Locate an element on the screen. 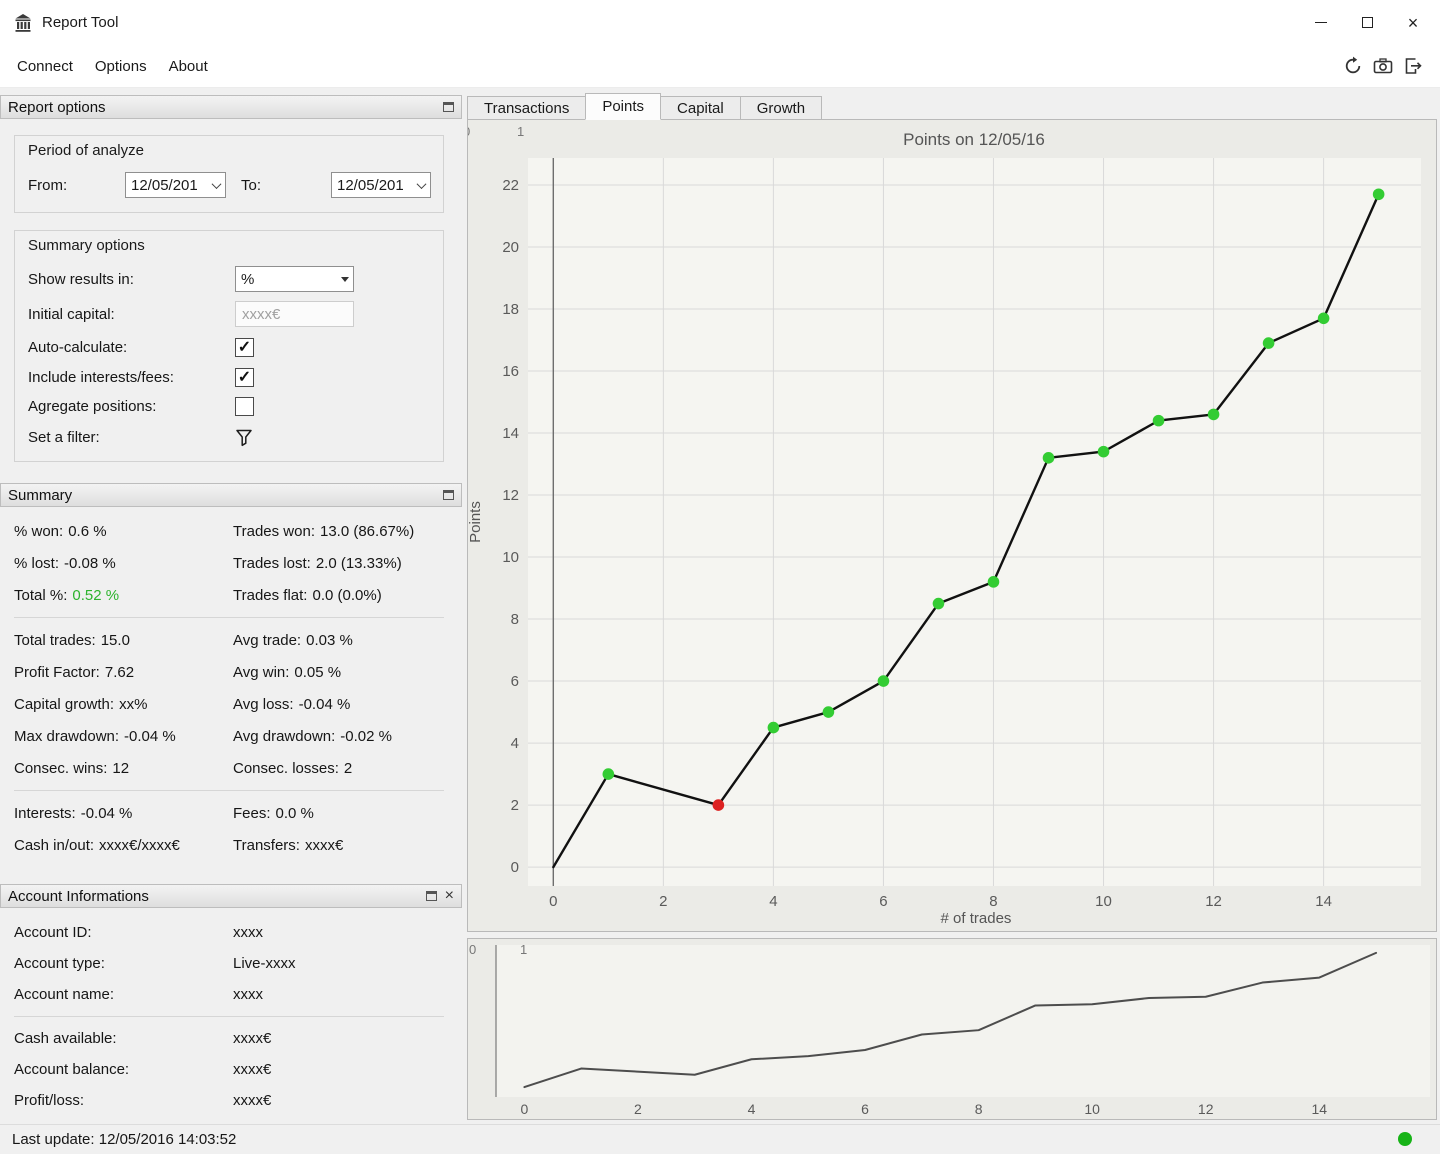  tab-points: Points is located at coordinates (623, 106).